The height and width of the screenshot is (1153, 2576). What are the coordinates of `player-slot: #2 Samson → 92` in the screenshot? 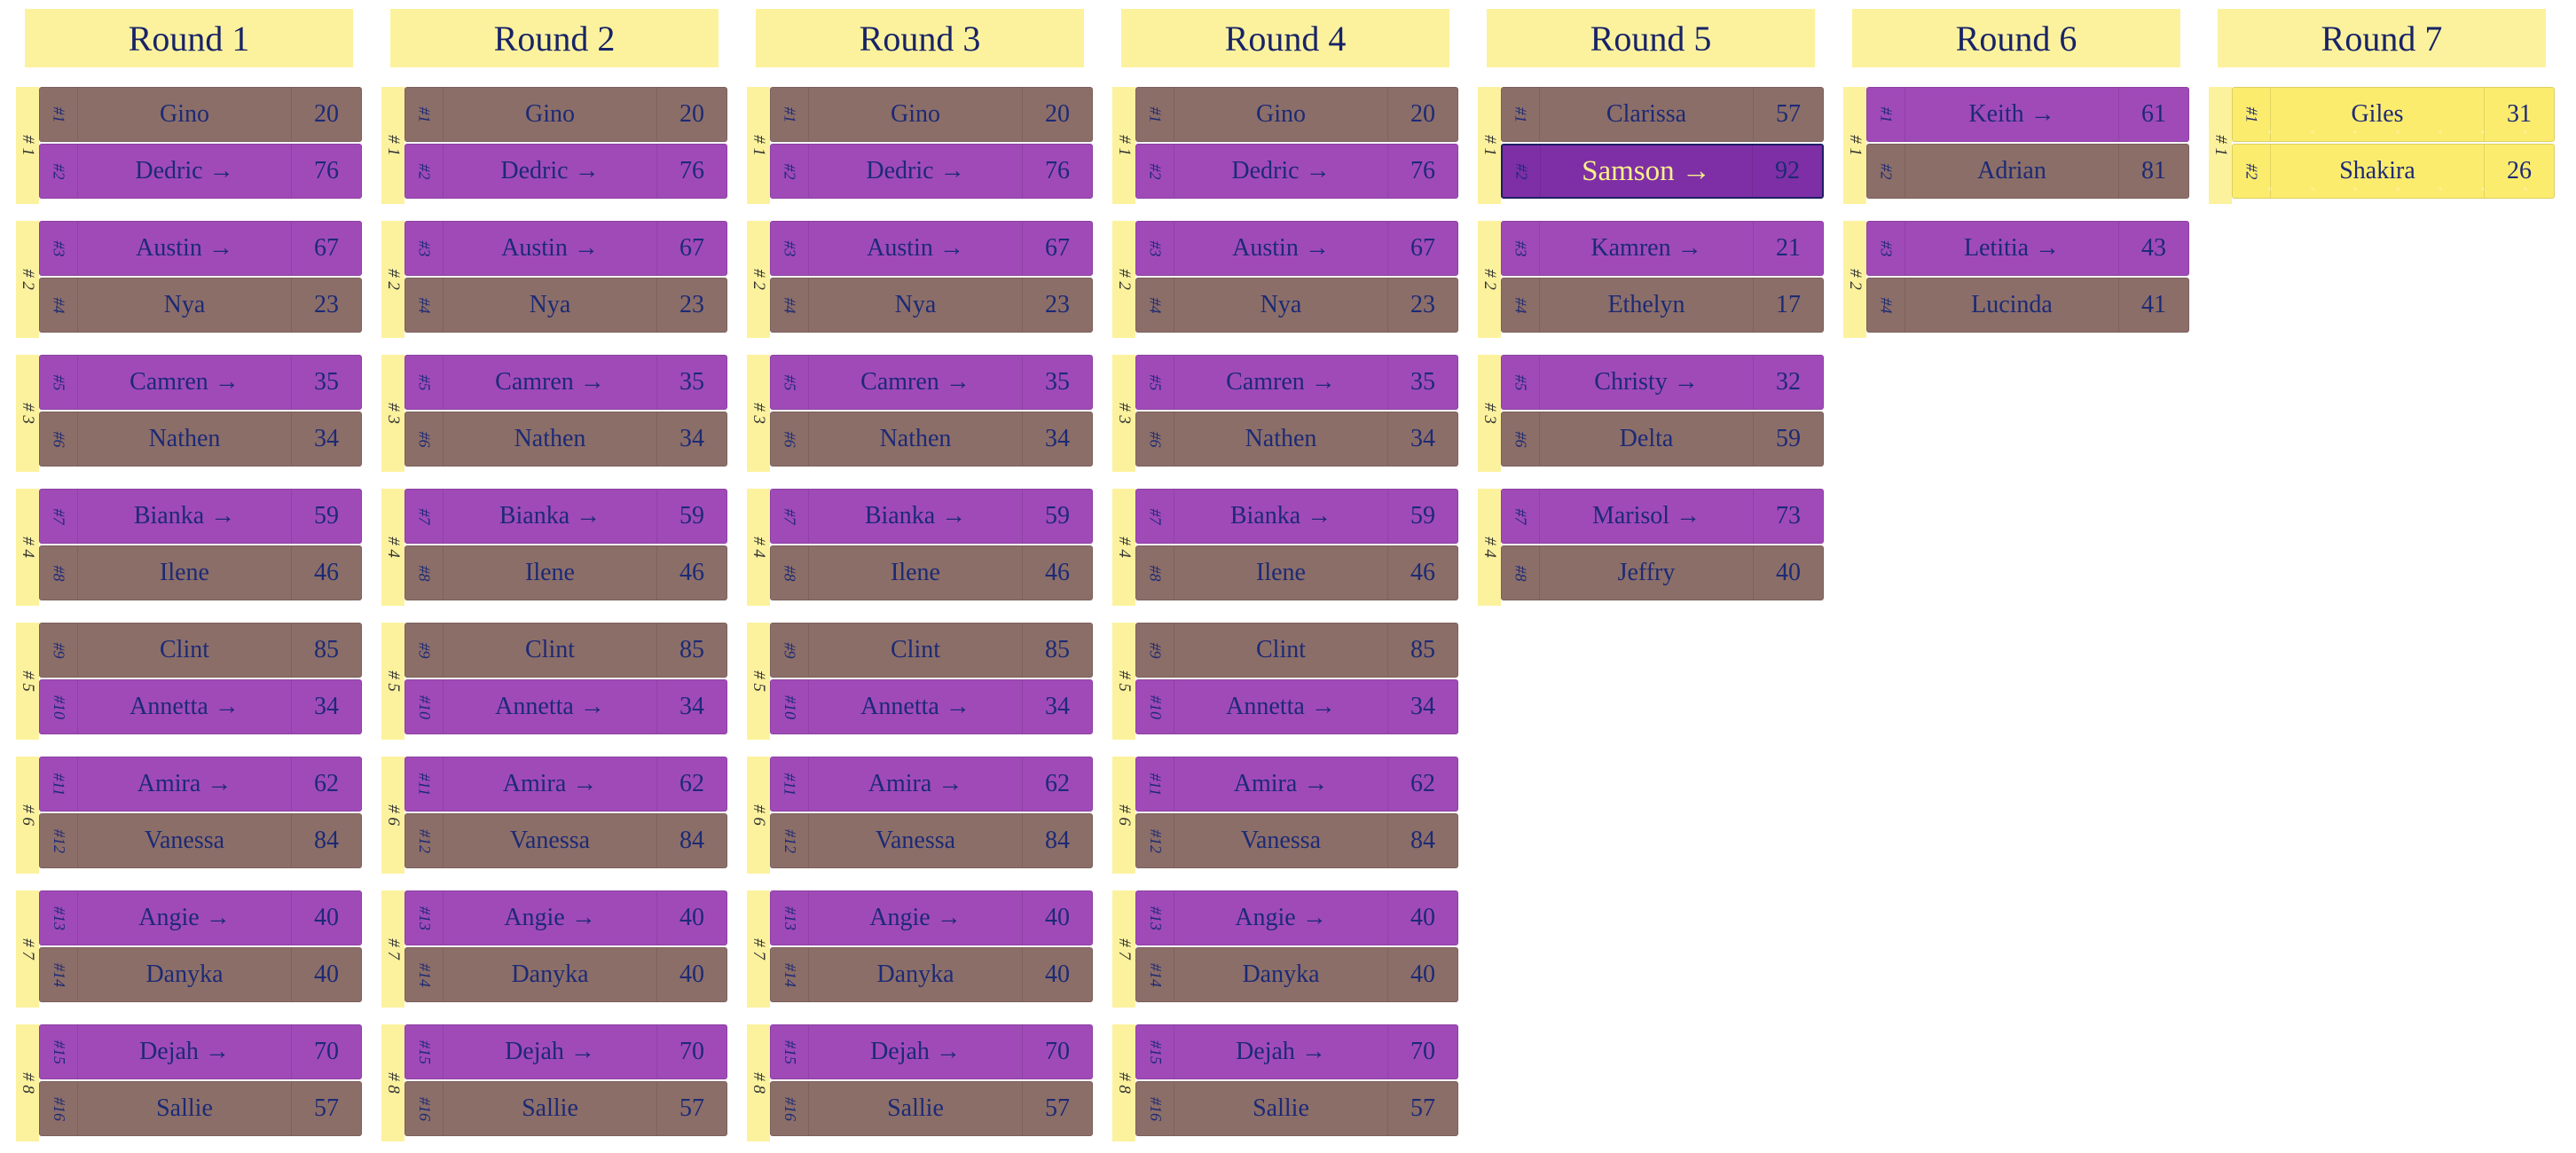 It's located at (1662, 171).